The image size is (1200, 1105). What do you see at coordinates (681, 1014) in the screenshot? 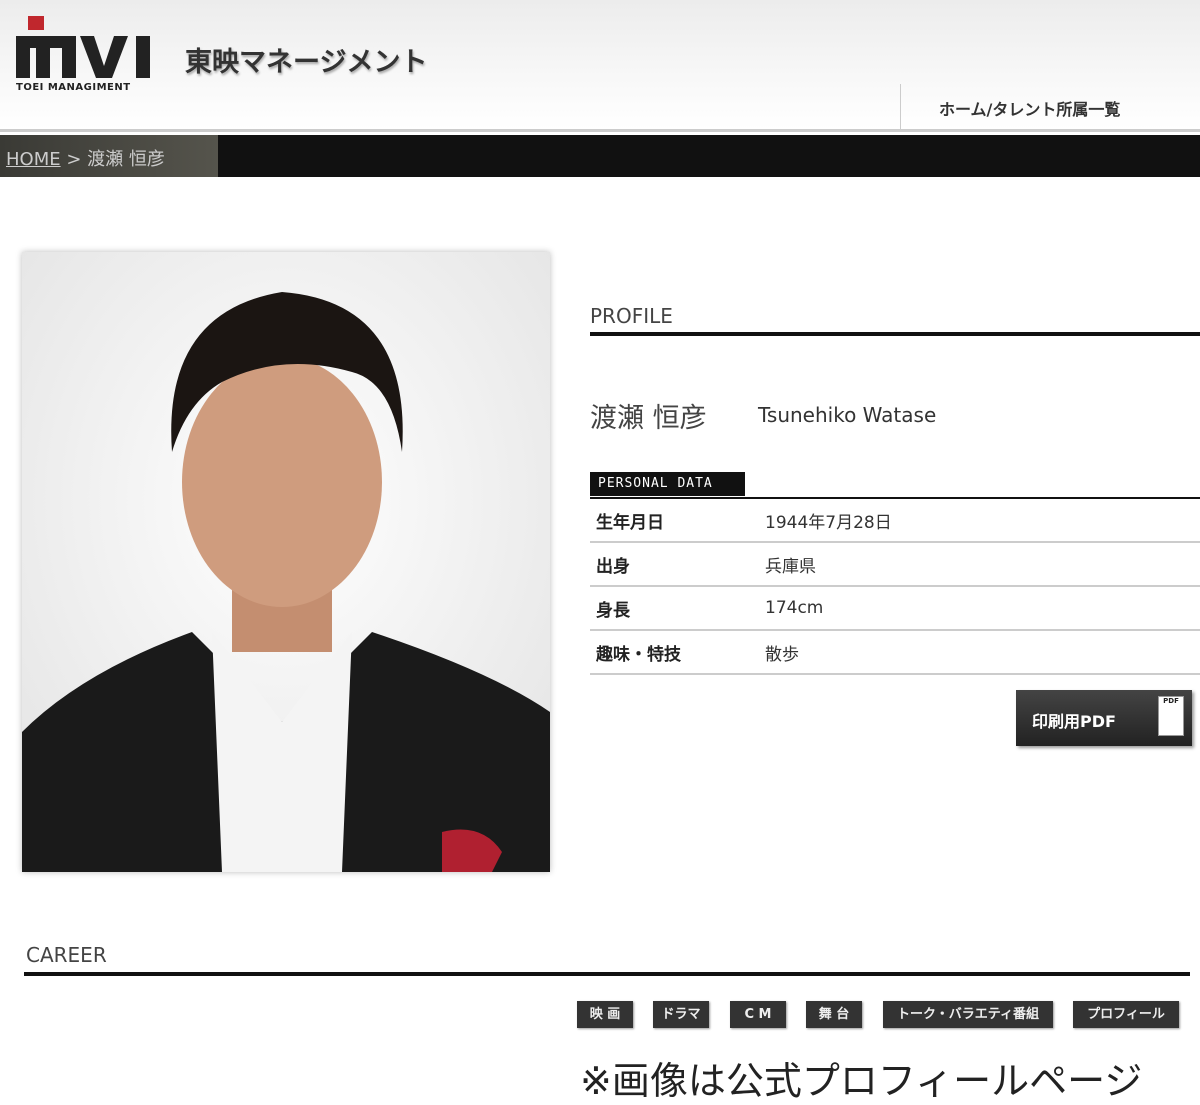
I see `tab-drama: ドラマ` at bounding box center [681, 1014].